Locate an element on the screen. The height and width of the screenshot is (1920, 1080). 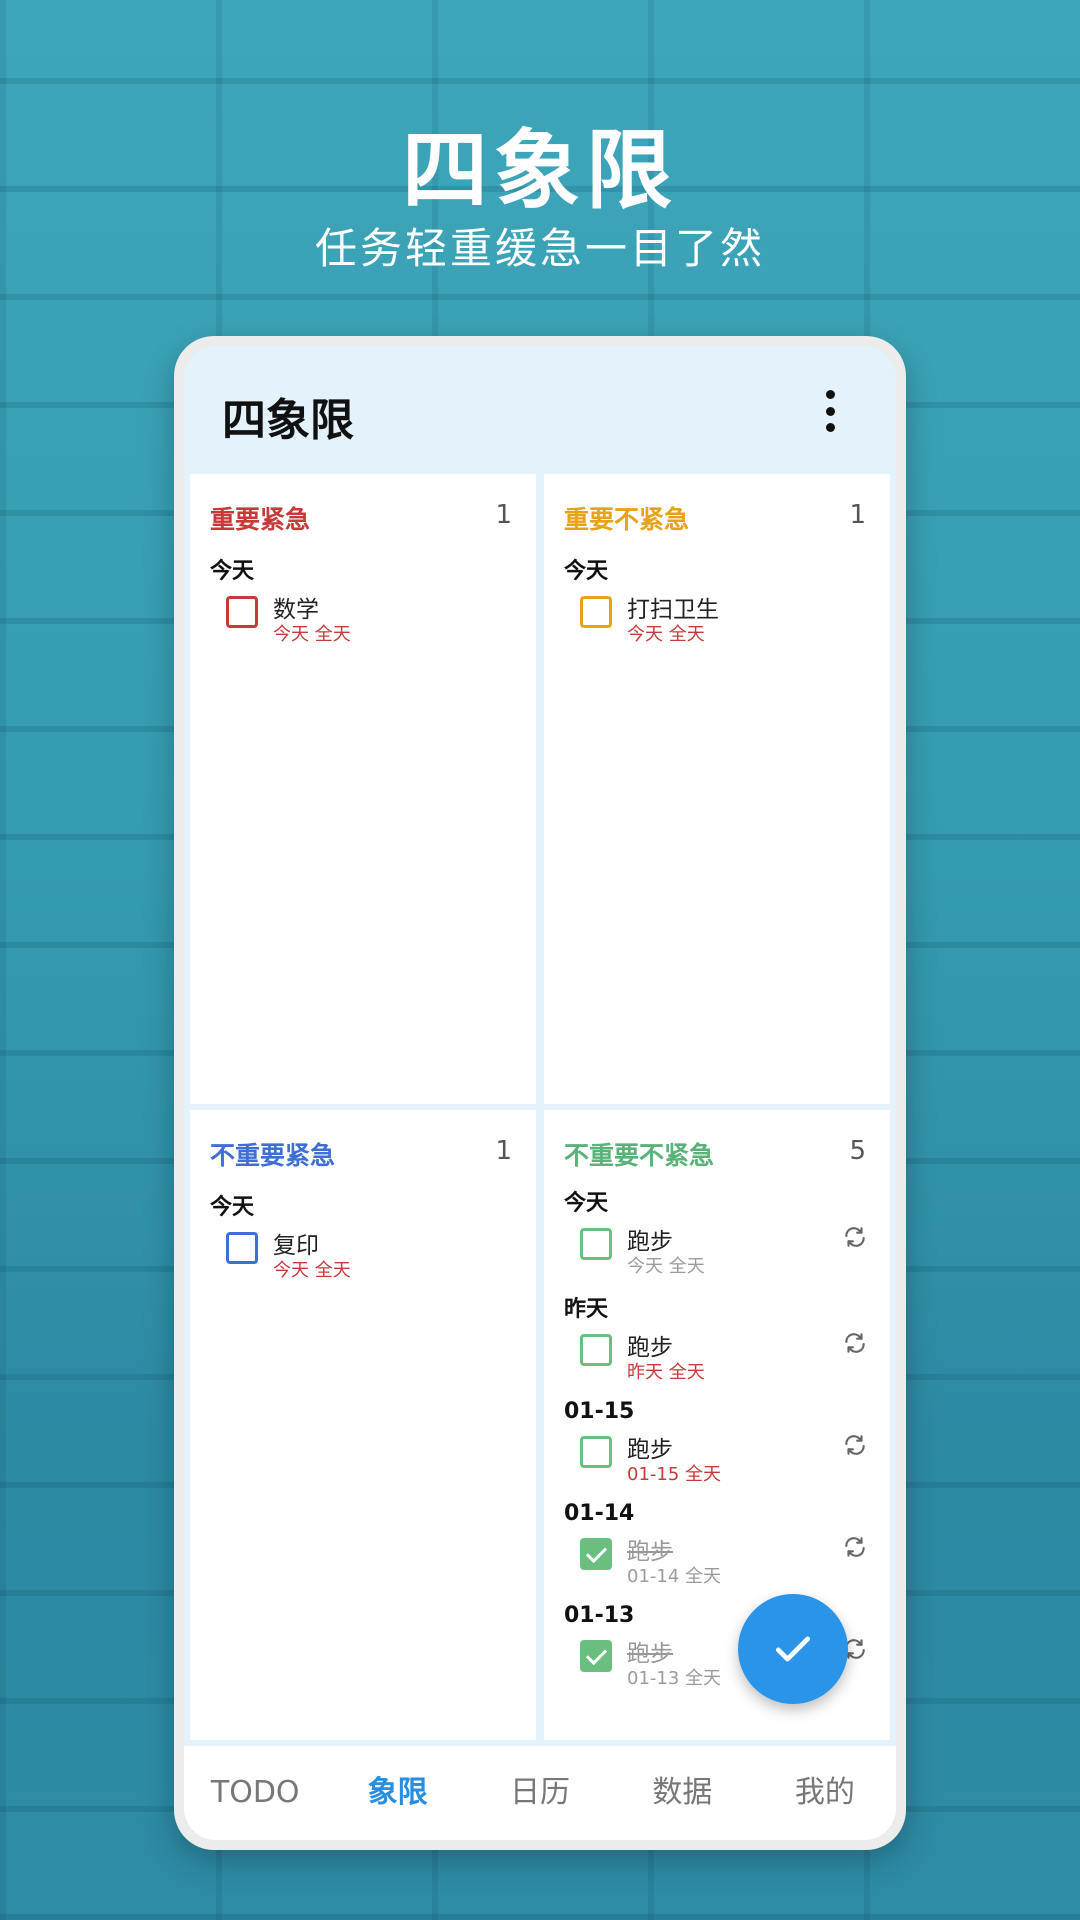
task-item: 跑步 今天 全天 is located at coordinates (717, 1257).